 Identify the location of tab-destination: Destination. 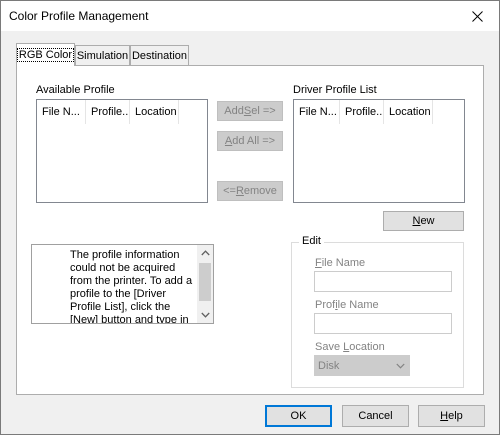
(159, 55).